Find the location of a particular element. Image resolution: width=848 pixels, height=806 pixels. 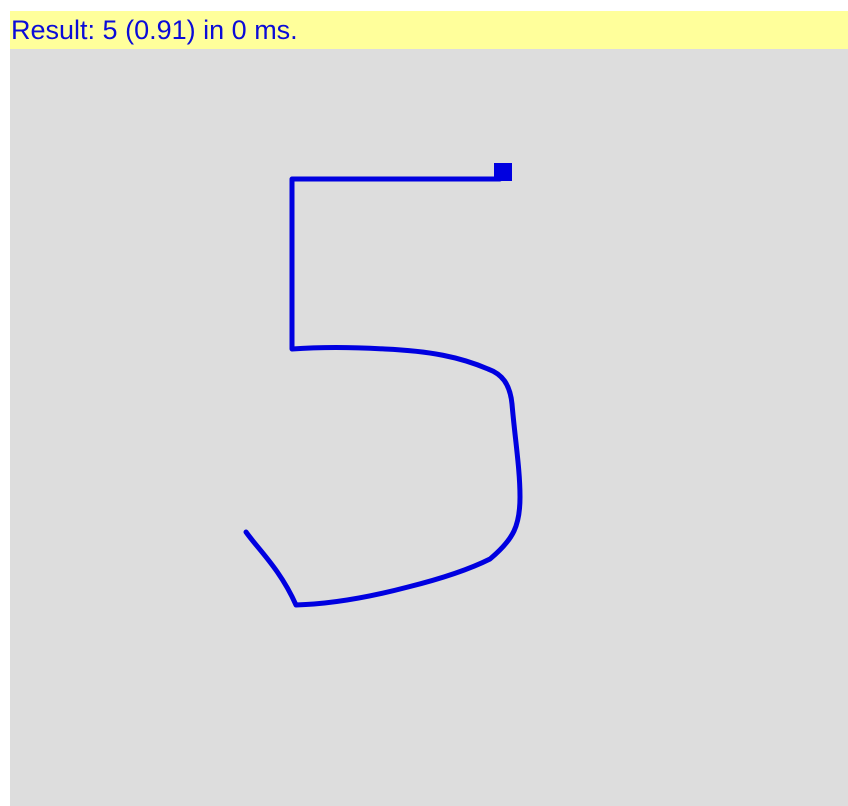

square-cursor-icon is located at coordinates (503, 172).